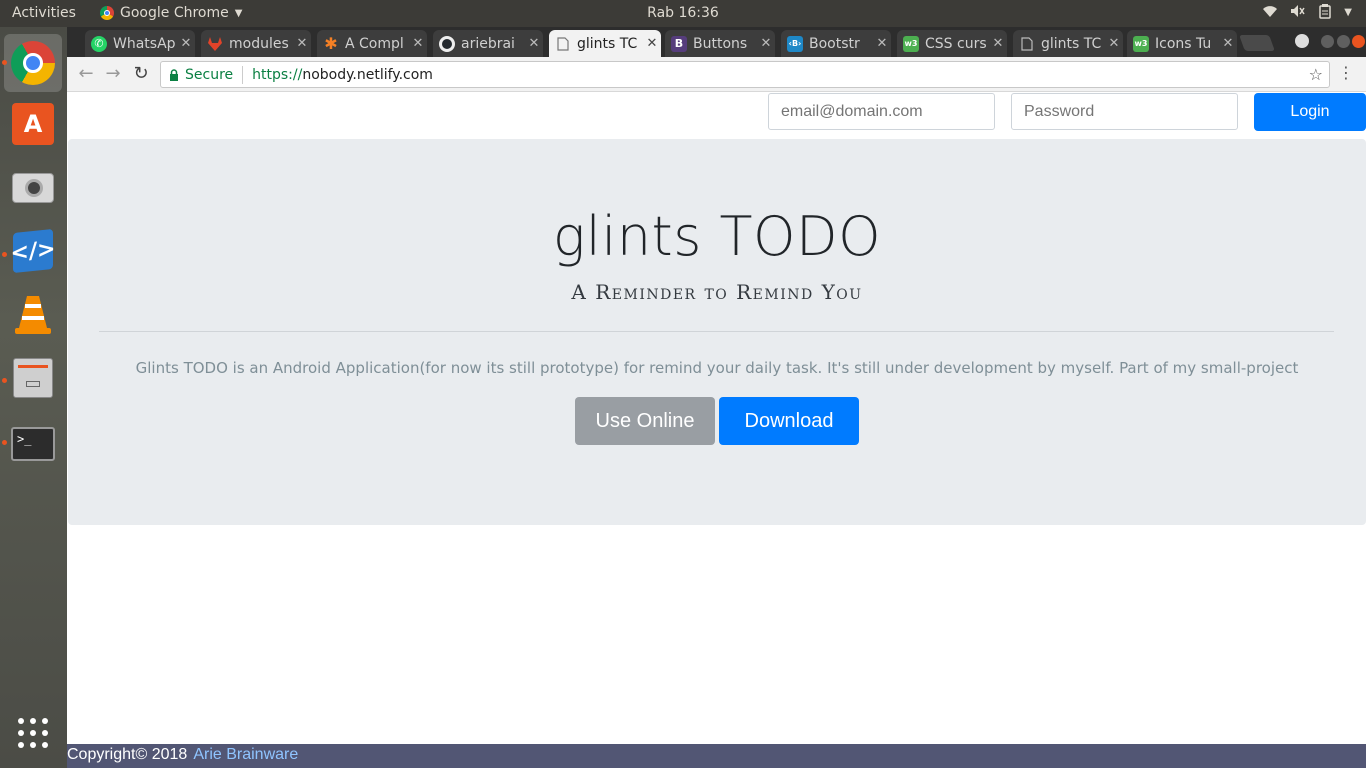 The height and width of the screenshot is (768, 1366). I want to click on tab-title: A Compl, so click(374, 43).